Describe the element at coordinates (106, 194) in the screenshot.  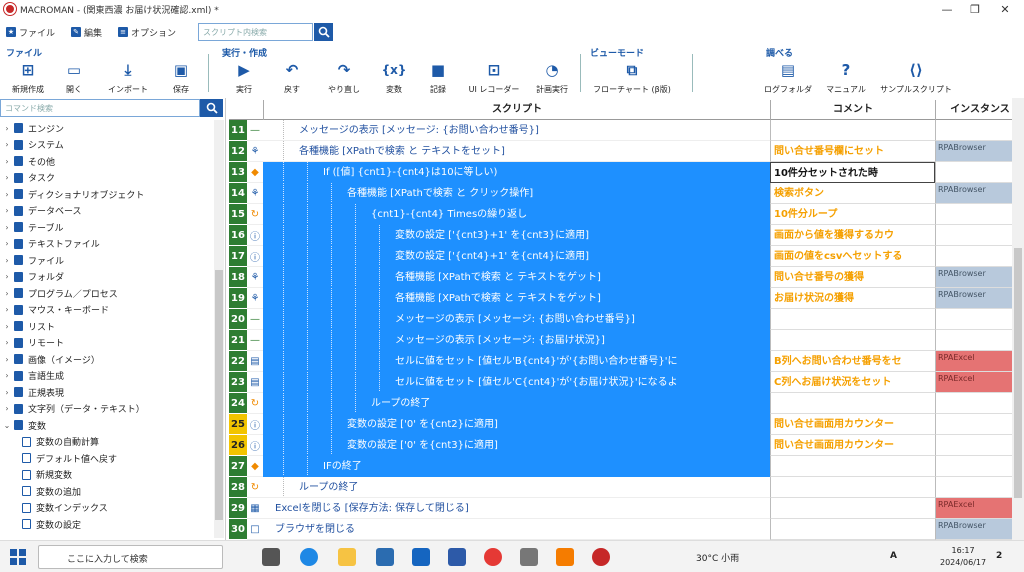
I see `tree-item: › ディクショナリオブジェクト` at that location.